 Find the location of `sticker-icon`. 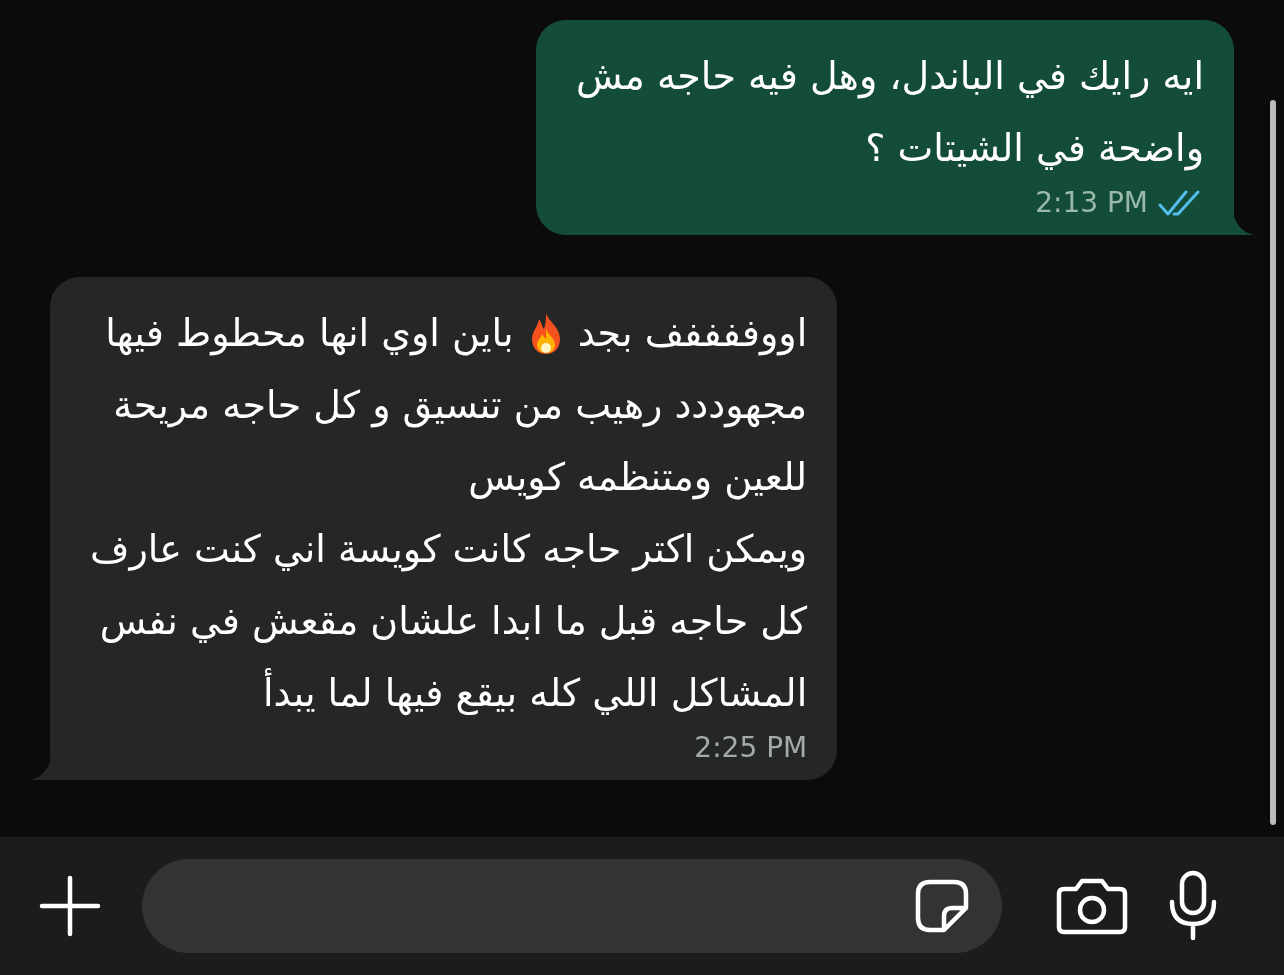

sticker-icon is located at coordinates (942, 906).